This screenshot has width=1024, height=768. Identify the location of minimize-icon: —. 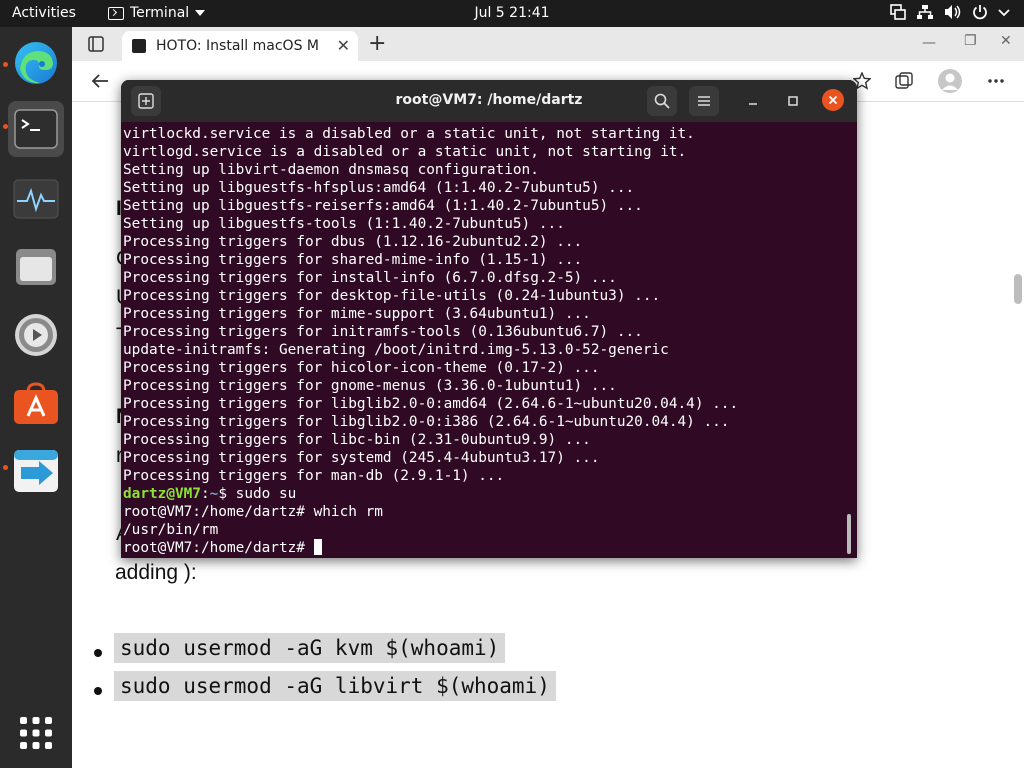
(929, 43).